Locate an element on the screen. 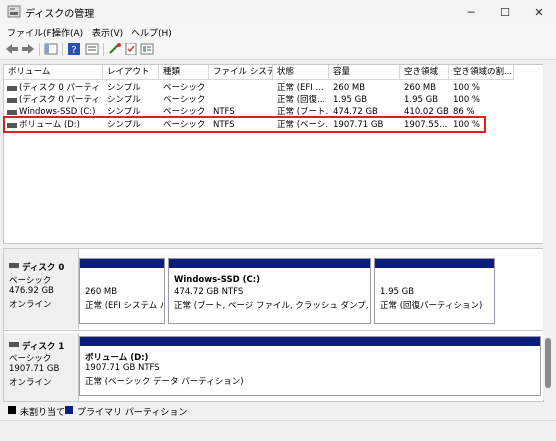 Image resolution: width=556 pixels, height=441 pixels. cell-capacity: 474.72 GB is located at coordinates (355, 111).